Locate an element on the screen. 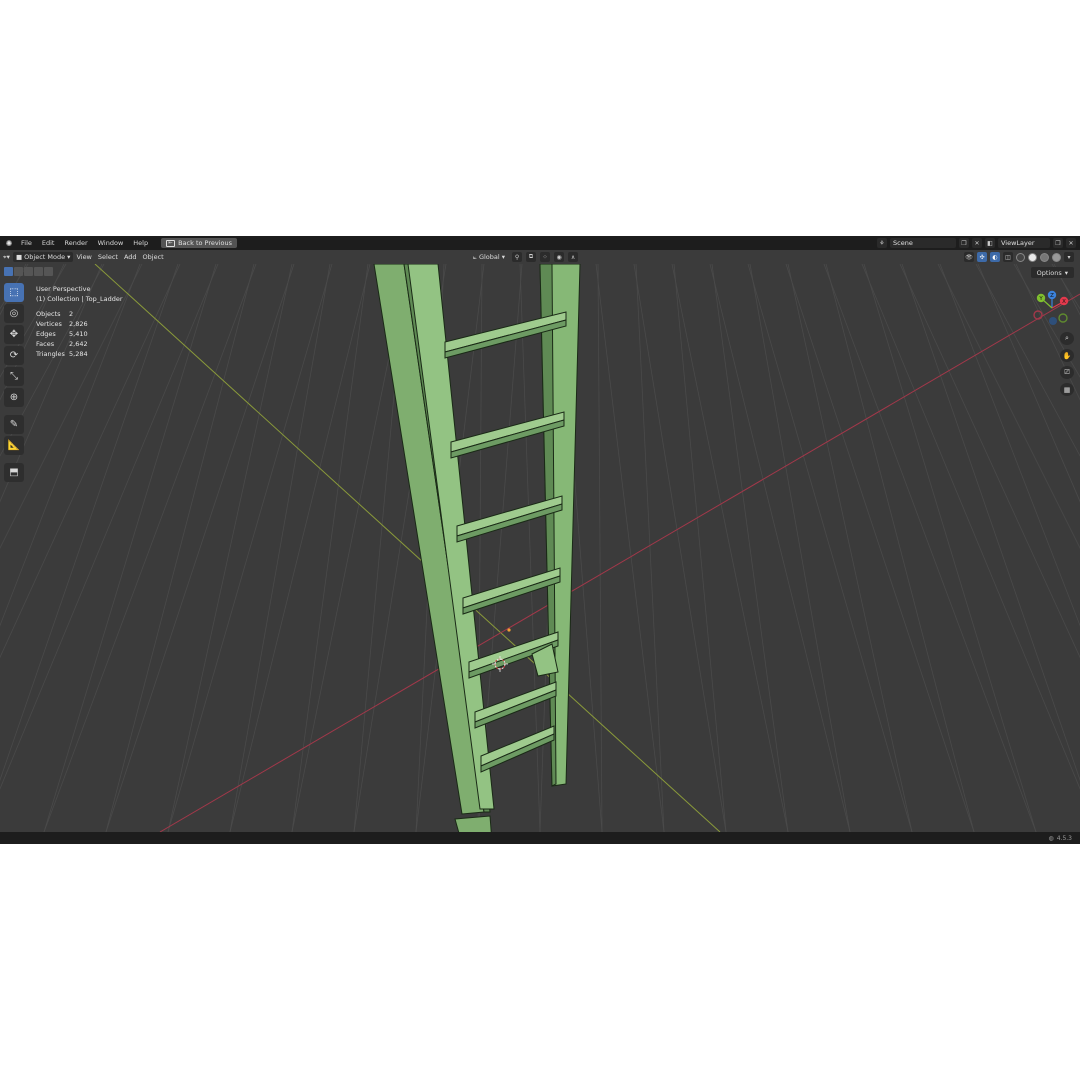  stat-faces: Faces 2,642 is located at coordinates (62, 344).